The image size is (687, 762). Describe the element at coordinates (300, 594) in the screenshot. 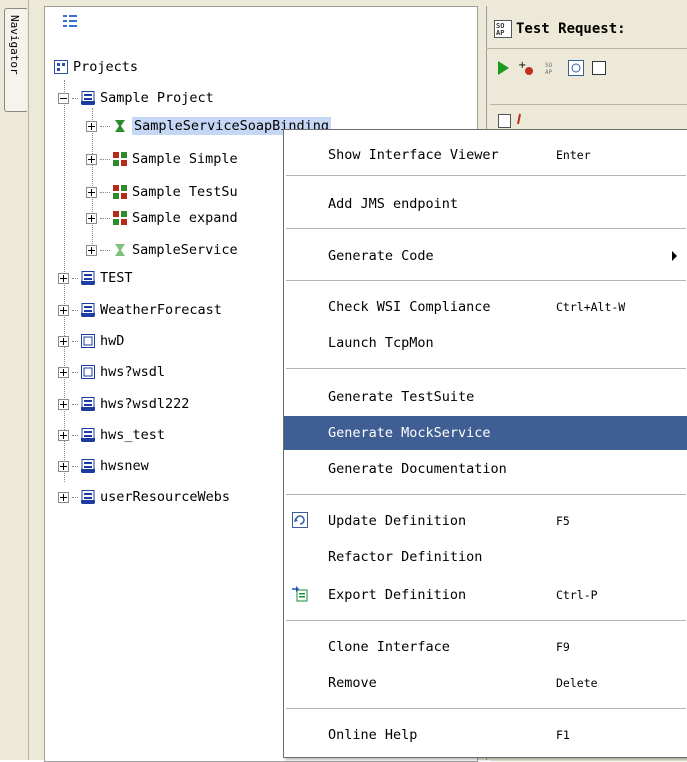

I see `export-icon` at that location.